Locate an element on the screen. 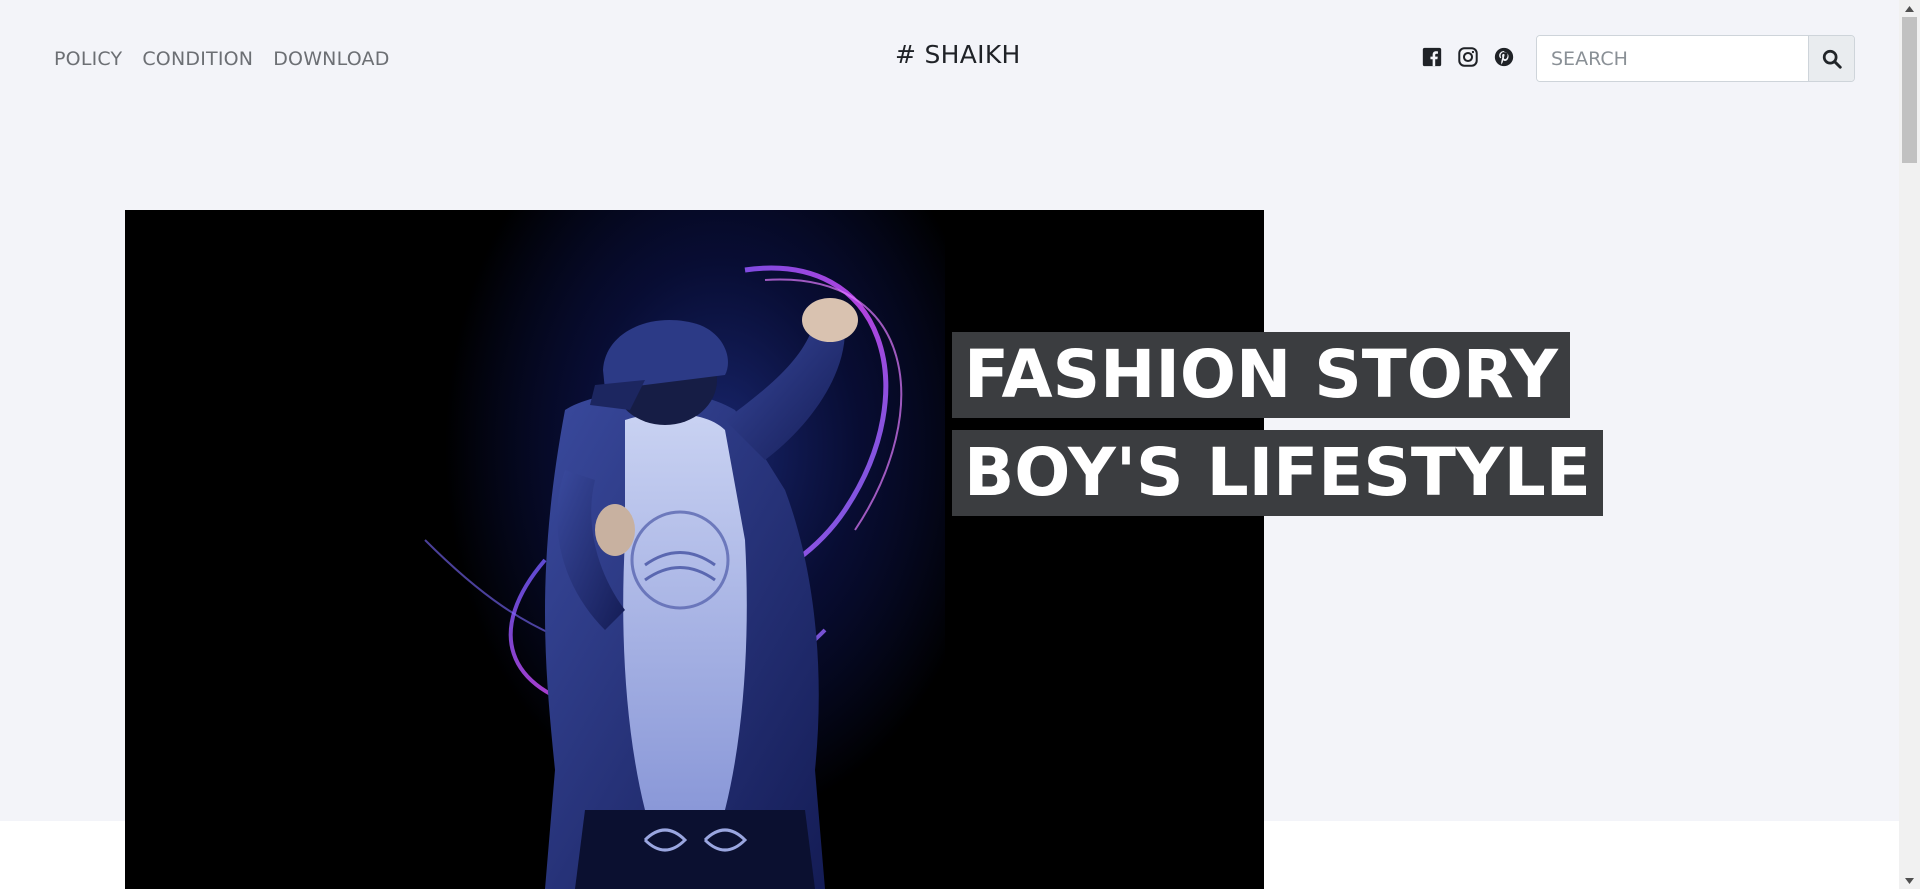 The height and width of the screenshot is (889, 1920). search-bar is located at coordinates (1695, 58).